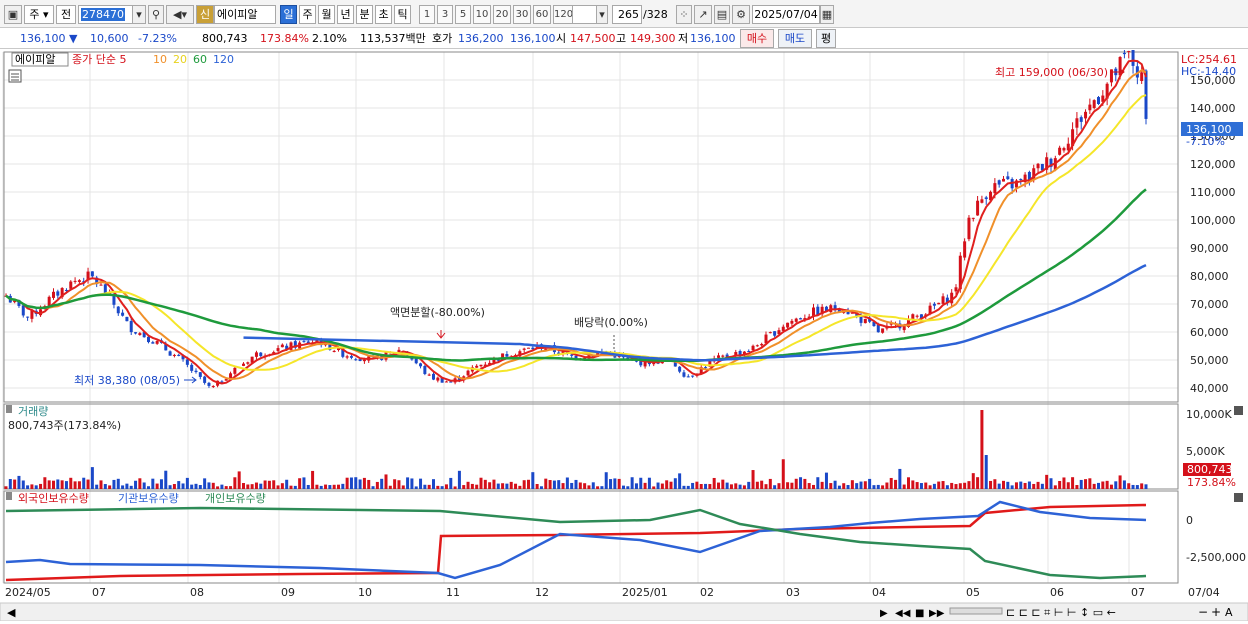  What do you see at coordinates (1209, 276) in the screenshot?
I see `price-tick-label: 80,000` at bounding box center [1209, 276].